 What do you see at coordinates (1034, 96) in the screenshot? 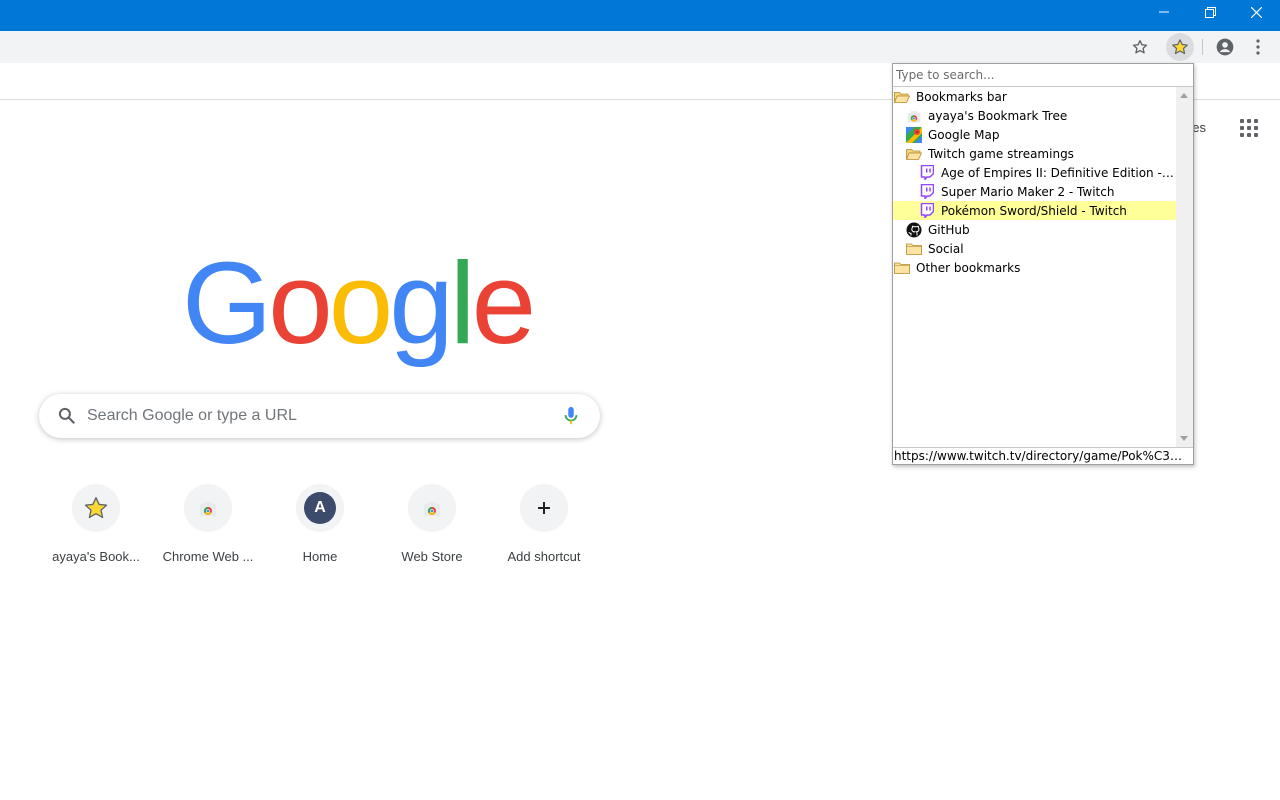
I see `bookmark-folder-row: Bookmarks bar` at bounding box center [1034, 96].